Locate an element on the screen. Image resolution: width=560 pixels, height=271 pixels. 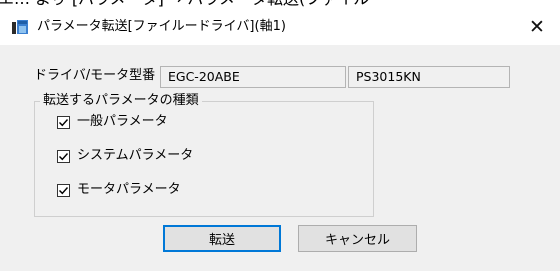
parameter-type-group-title: 転送するパラメータの種類 is located at coordinates (121, 101).